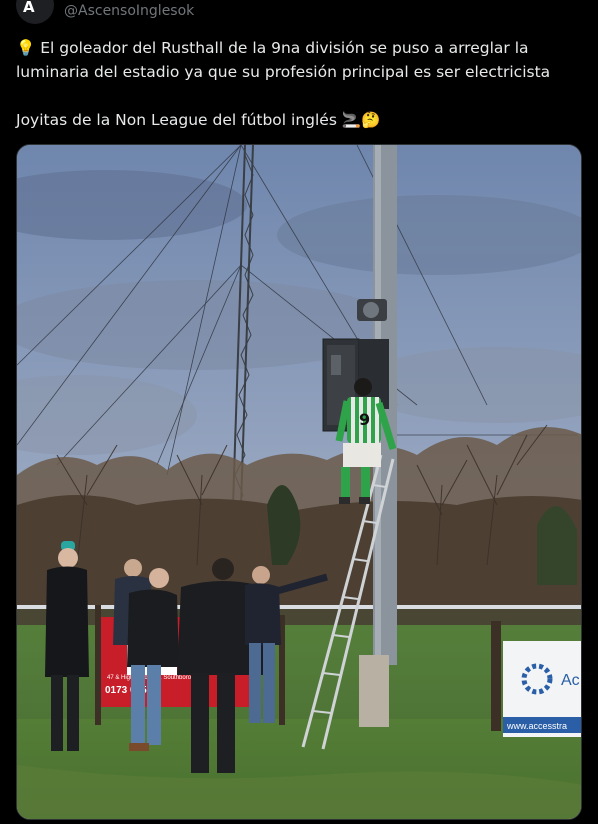  What do you see at coordinates (29, 8) in the screenshot?
I see `avatar-logo-text: A` at bounding box center [29, 8].